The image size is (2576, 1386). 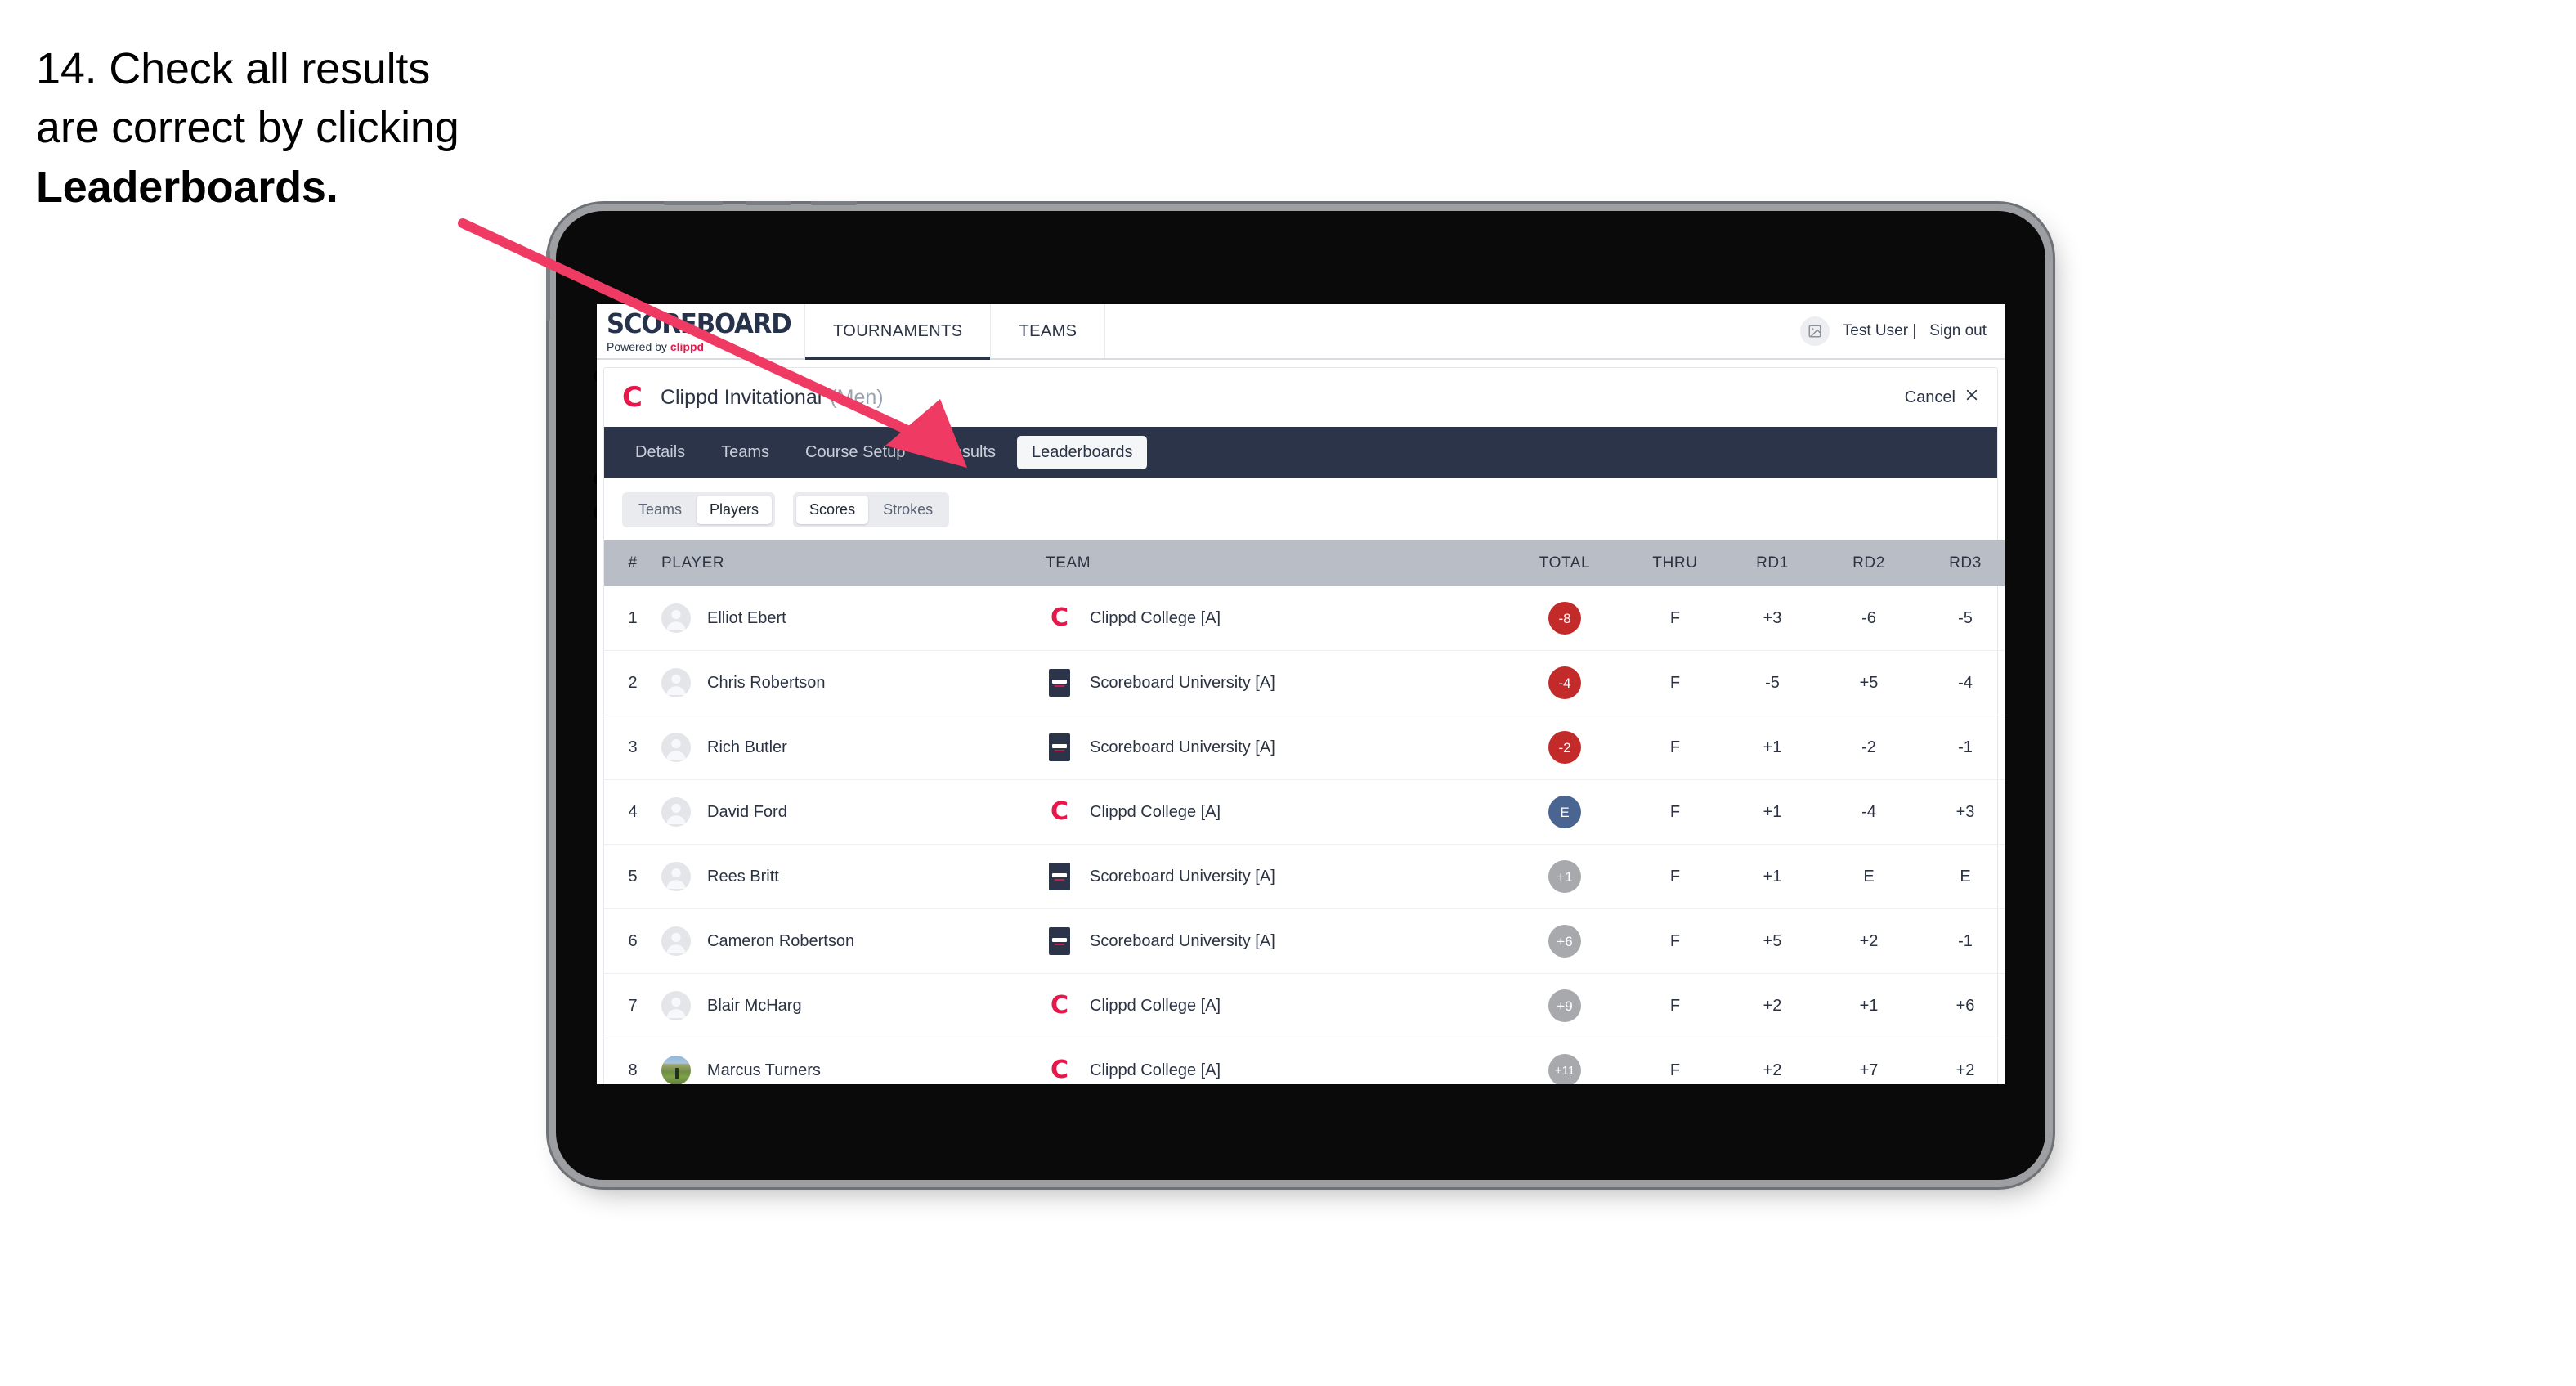 I want to click on total-score-badge: -2, so click(x=1565, y=747).